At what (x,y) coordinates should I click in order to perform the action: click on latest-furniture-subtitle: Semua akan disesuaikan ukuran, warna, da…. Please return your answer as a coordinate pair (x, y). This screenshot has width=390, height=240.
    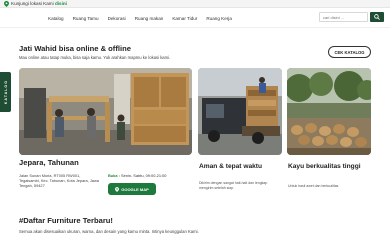
    Looking at the image, I should click on (109, 231).